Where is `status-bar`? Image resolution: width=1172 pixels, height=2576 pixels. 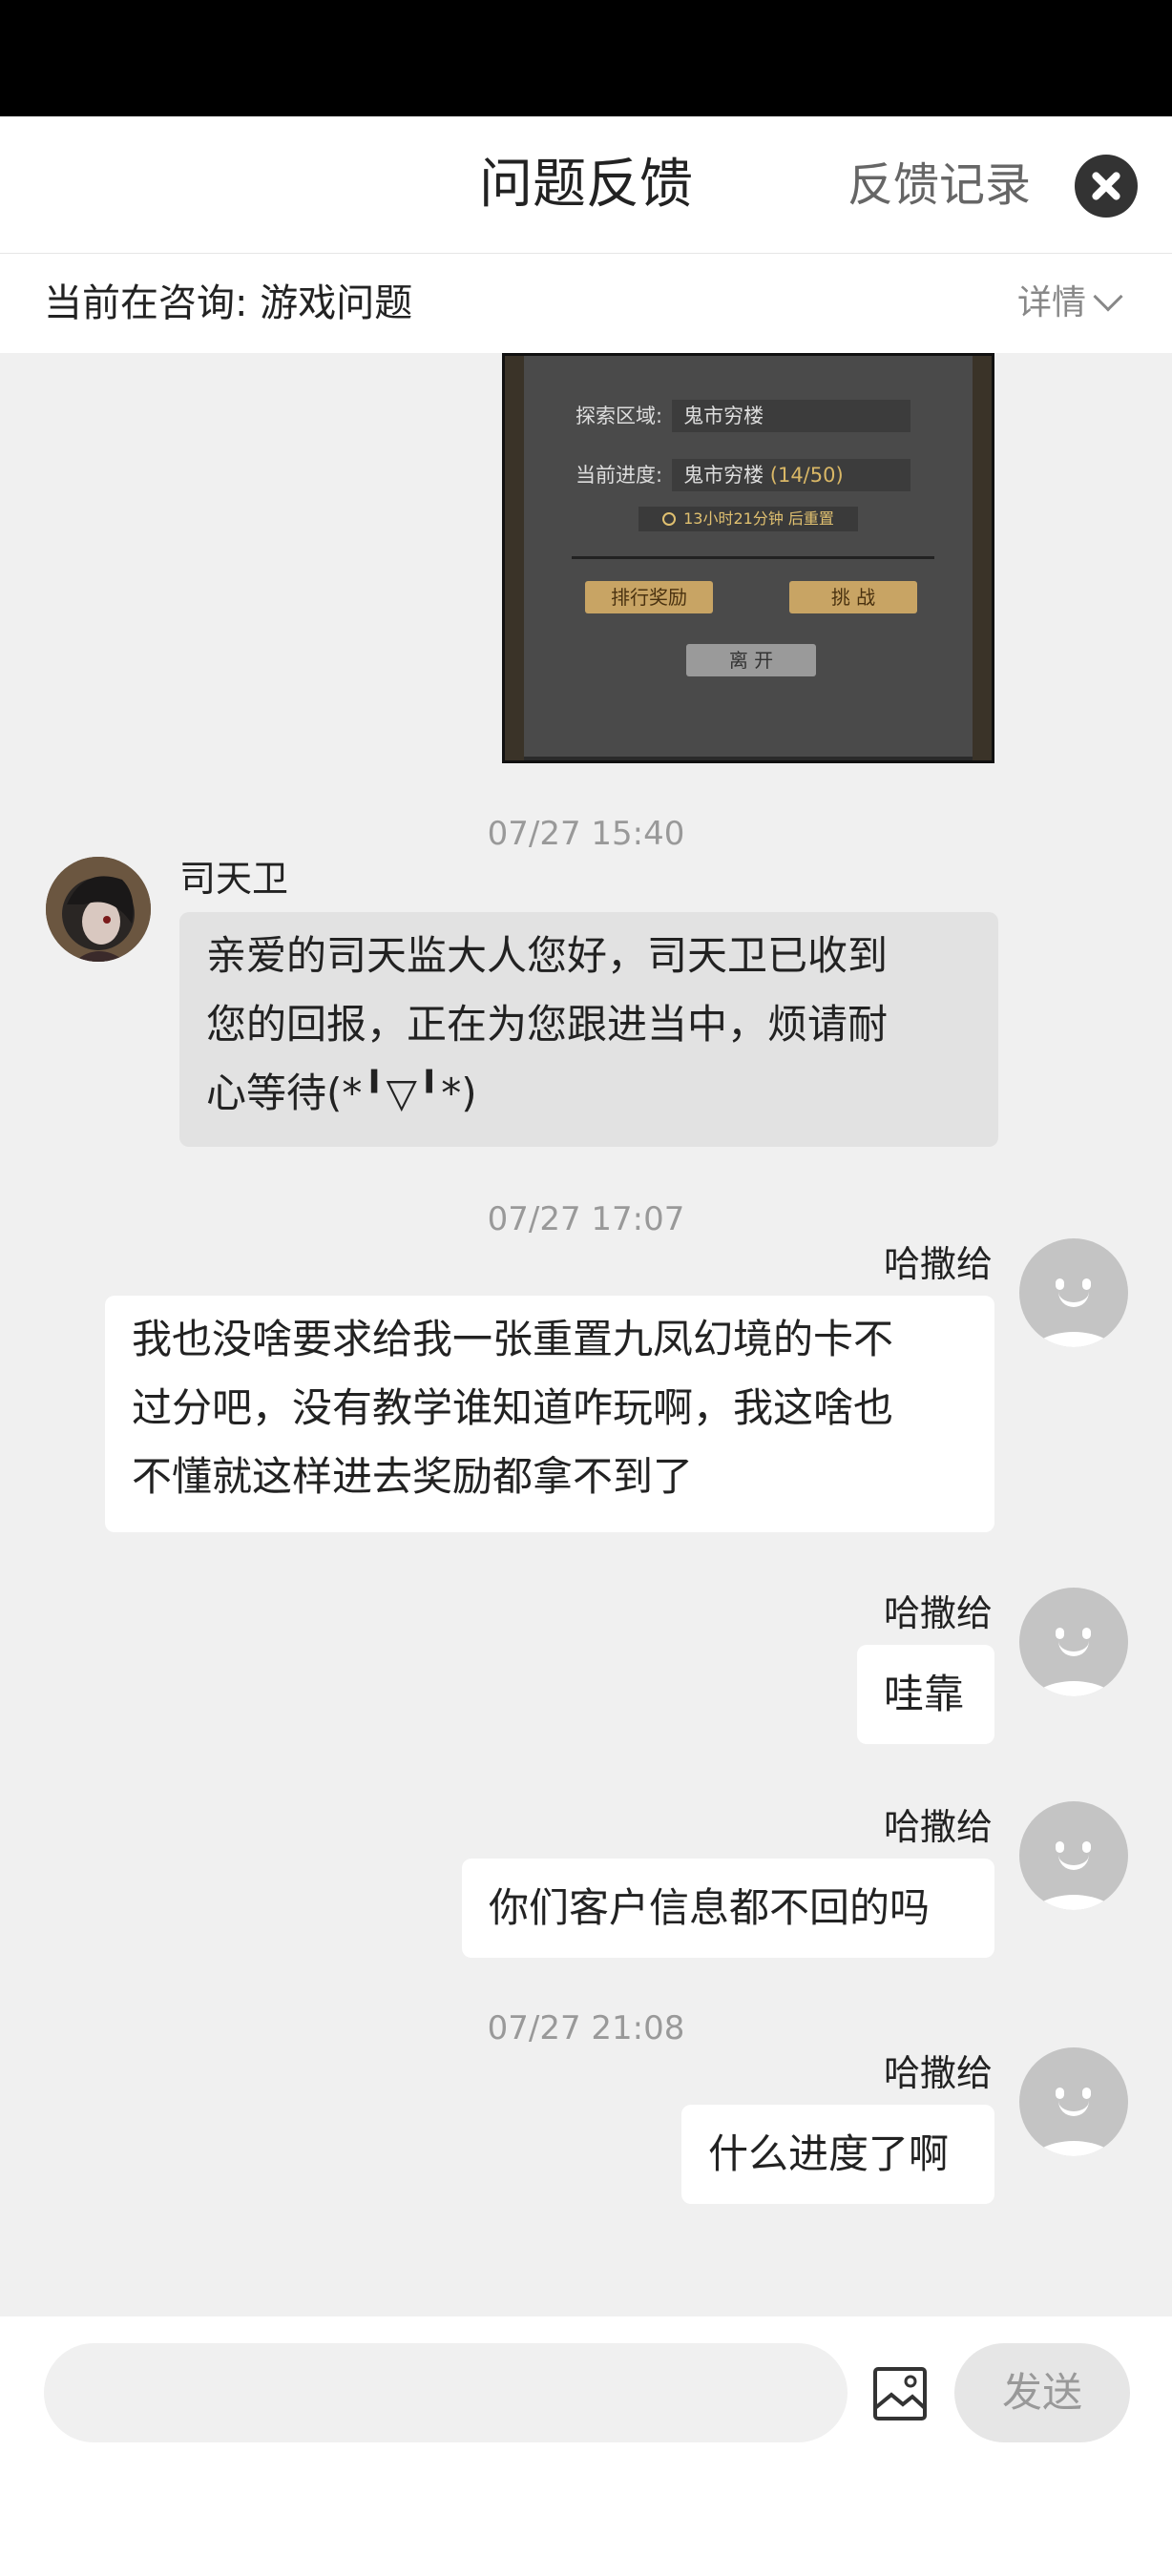 status-bar is located at coordinates (586, 58).